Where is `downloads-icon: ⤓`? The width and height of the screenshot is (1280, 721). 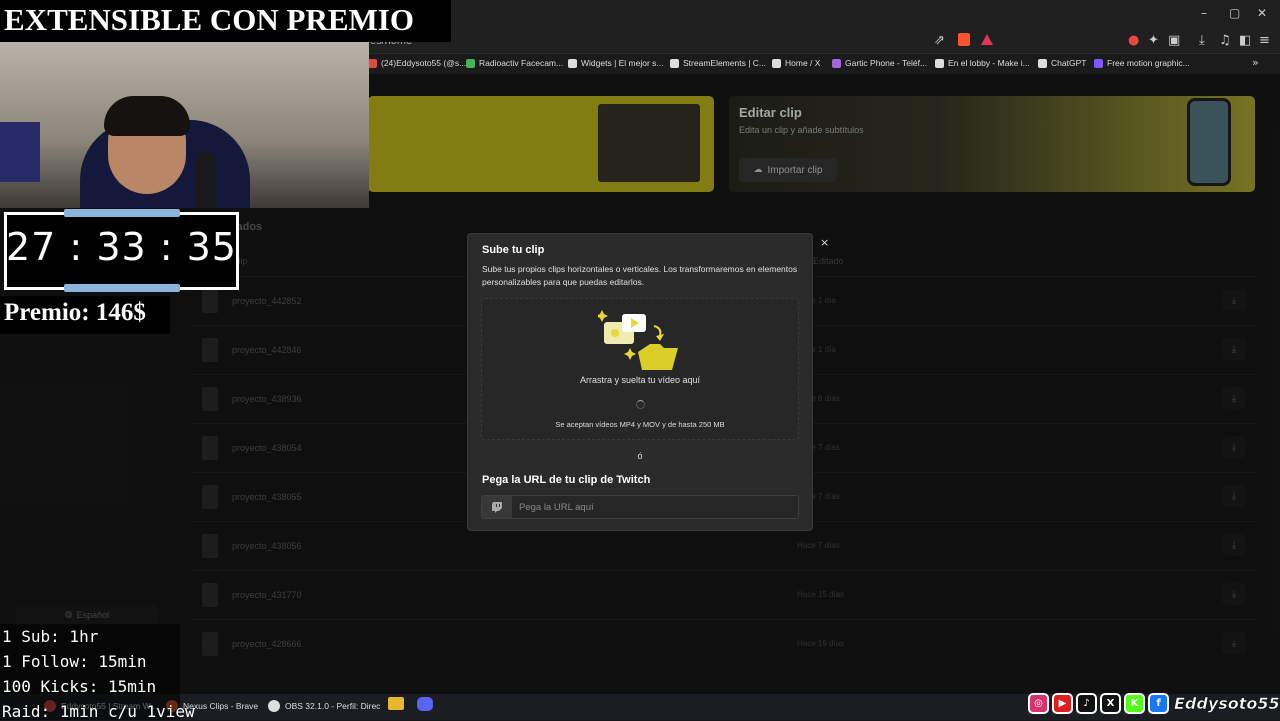
downloads-icon: ⤓ is located at coordinates (1202, 40).